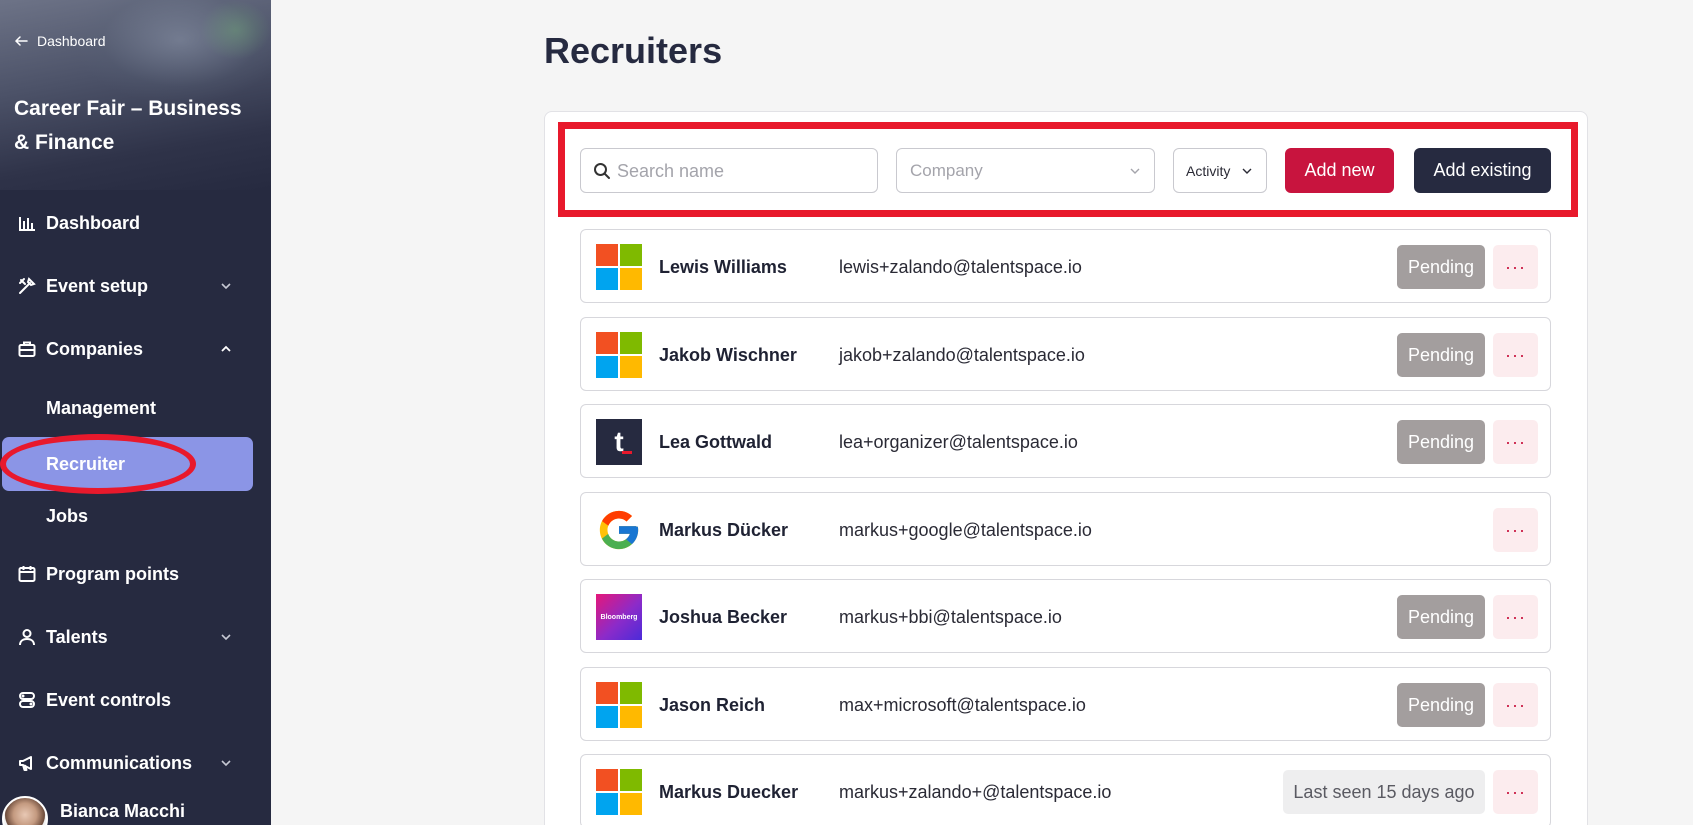  Describe the element at coordinates (135, 516) in the screenshot. I see `sidebar-item-jobs: Jobs` at that location.